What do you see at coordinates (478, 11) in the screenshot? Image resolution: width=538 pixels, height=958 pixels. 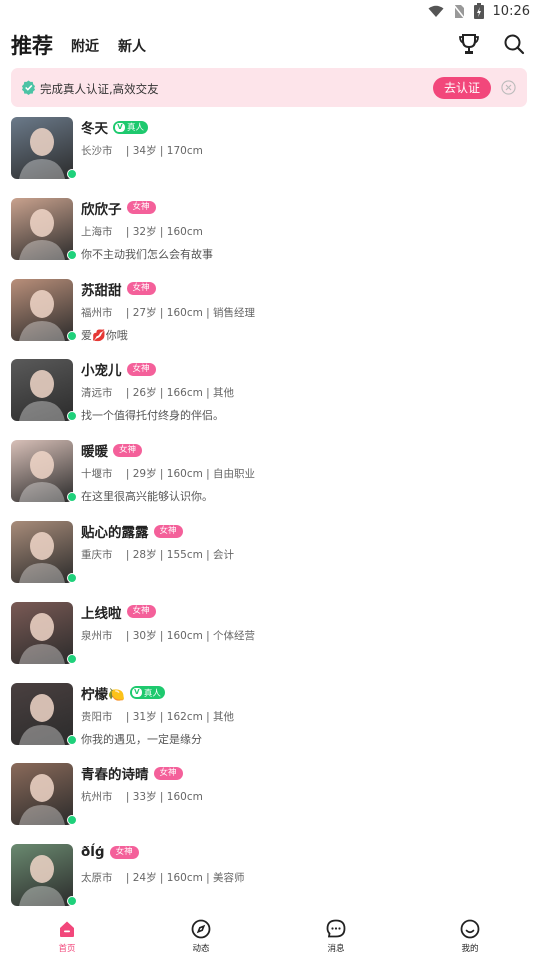 I see `battery-icon` at bounding box center [478, 11].